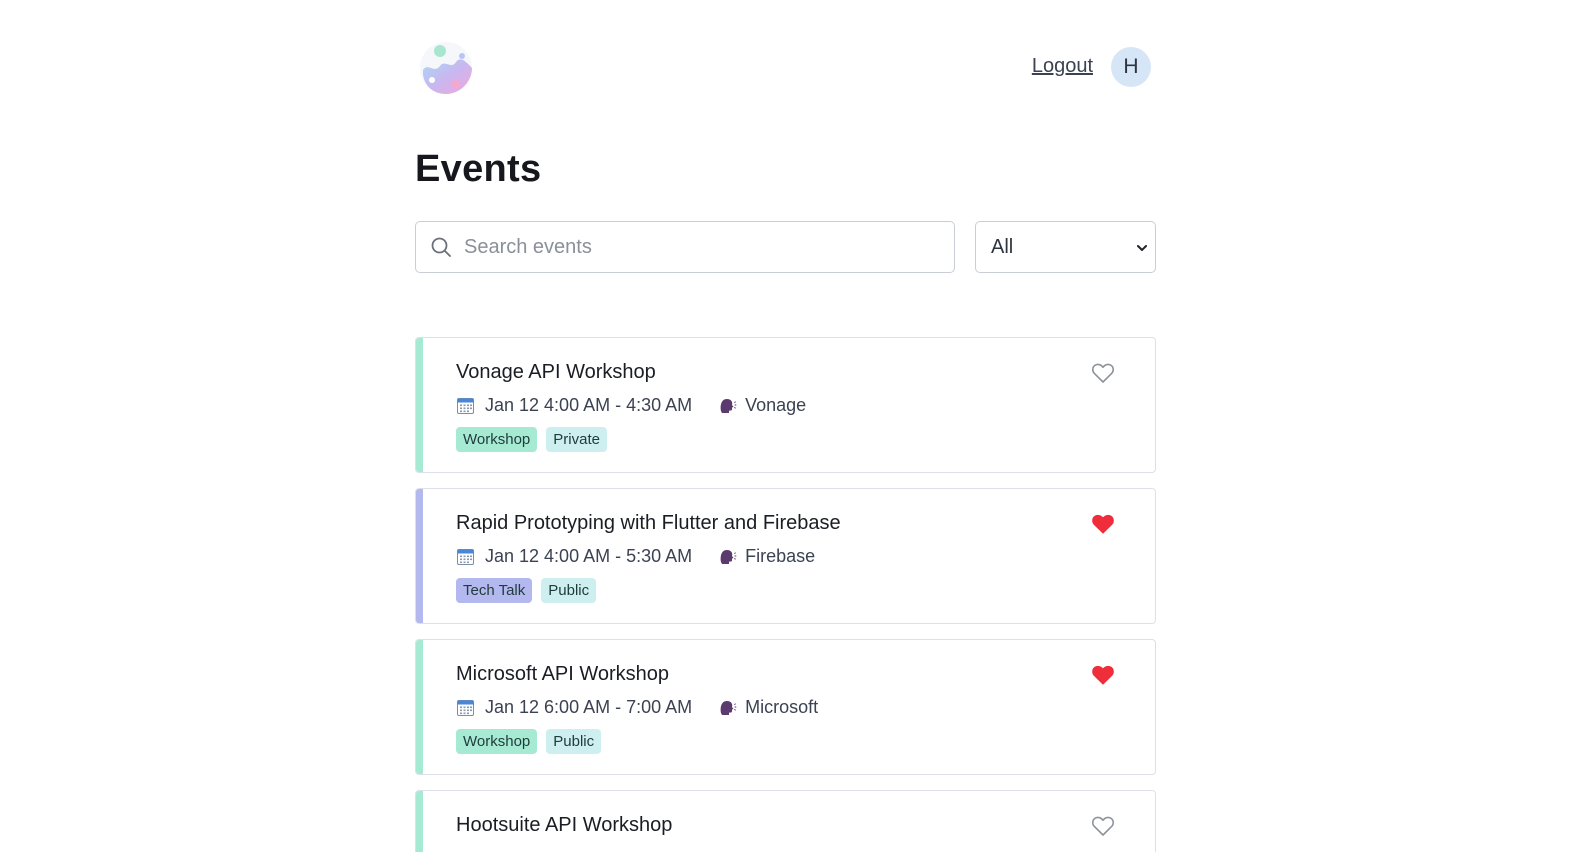  Describe the element at coordinates (1142, 248) in the screenshot. I see `chevron-down-icon` at that location.